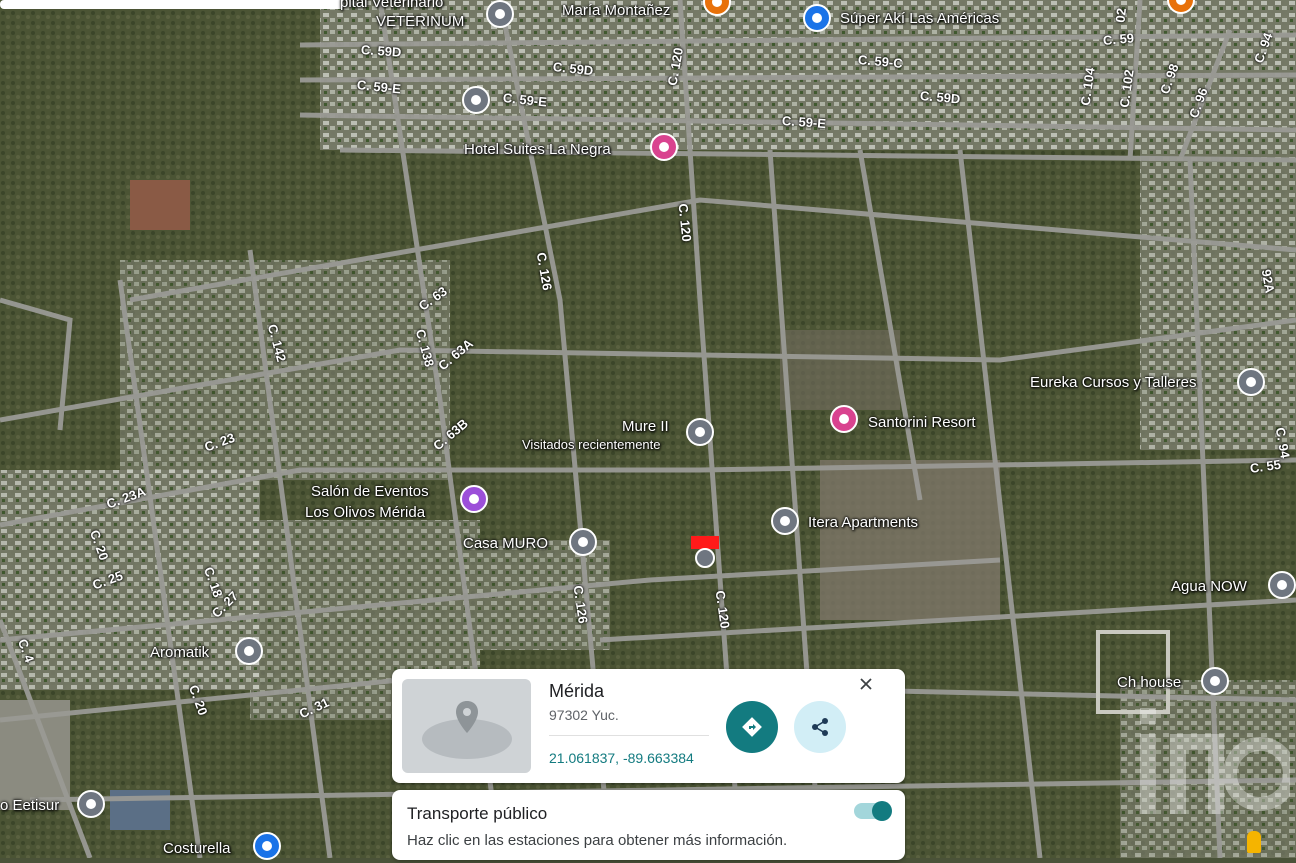  What do you see at coordinates (370, 491) in the screenshot?
I see `place-label-salon-1: Salón de Eventos` at bounding box center [370, 491].